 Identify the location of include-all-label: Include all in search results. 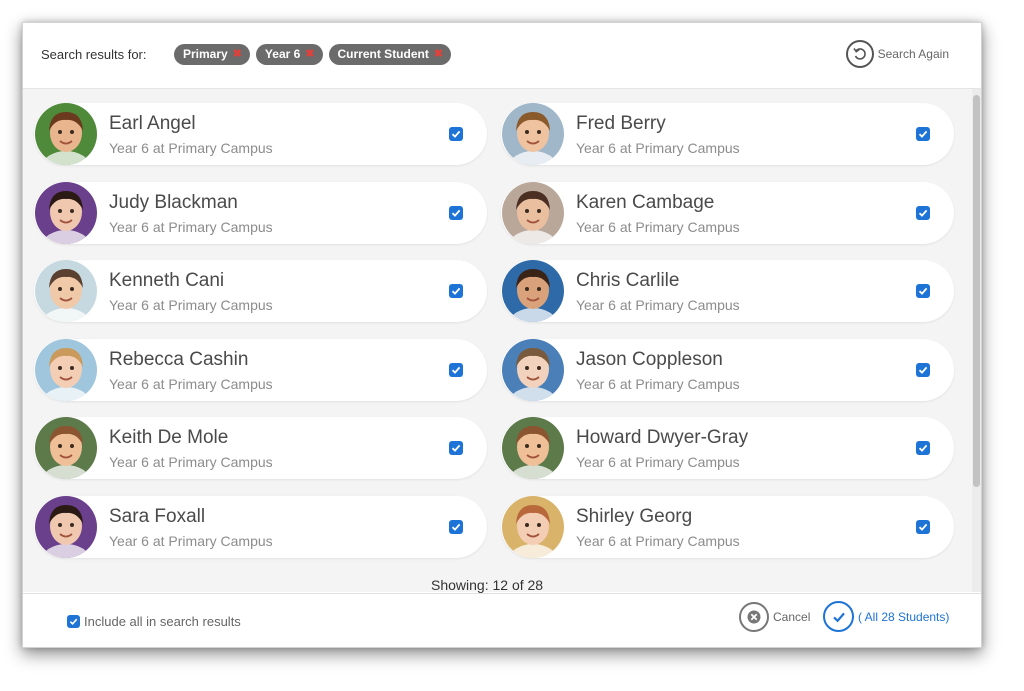
(162, 621).